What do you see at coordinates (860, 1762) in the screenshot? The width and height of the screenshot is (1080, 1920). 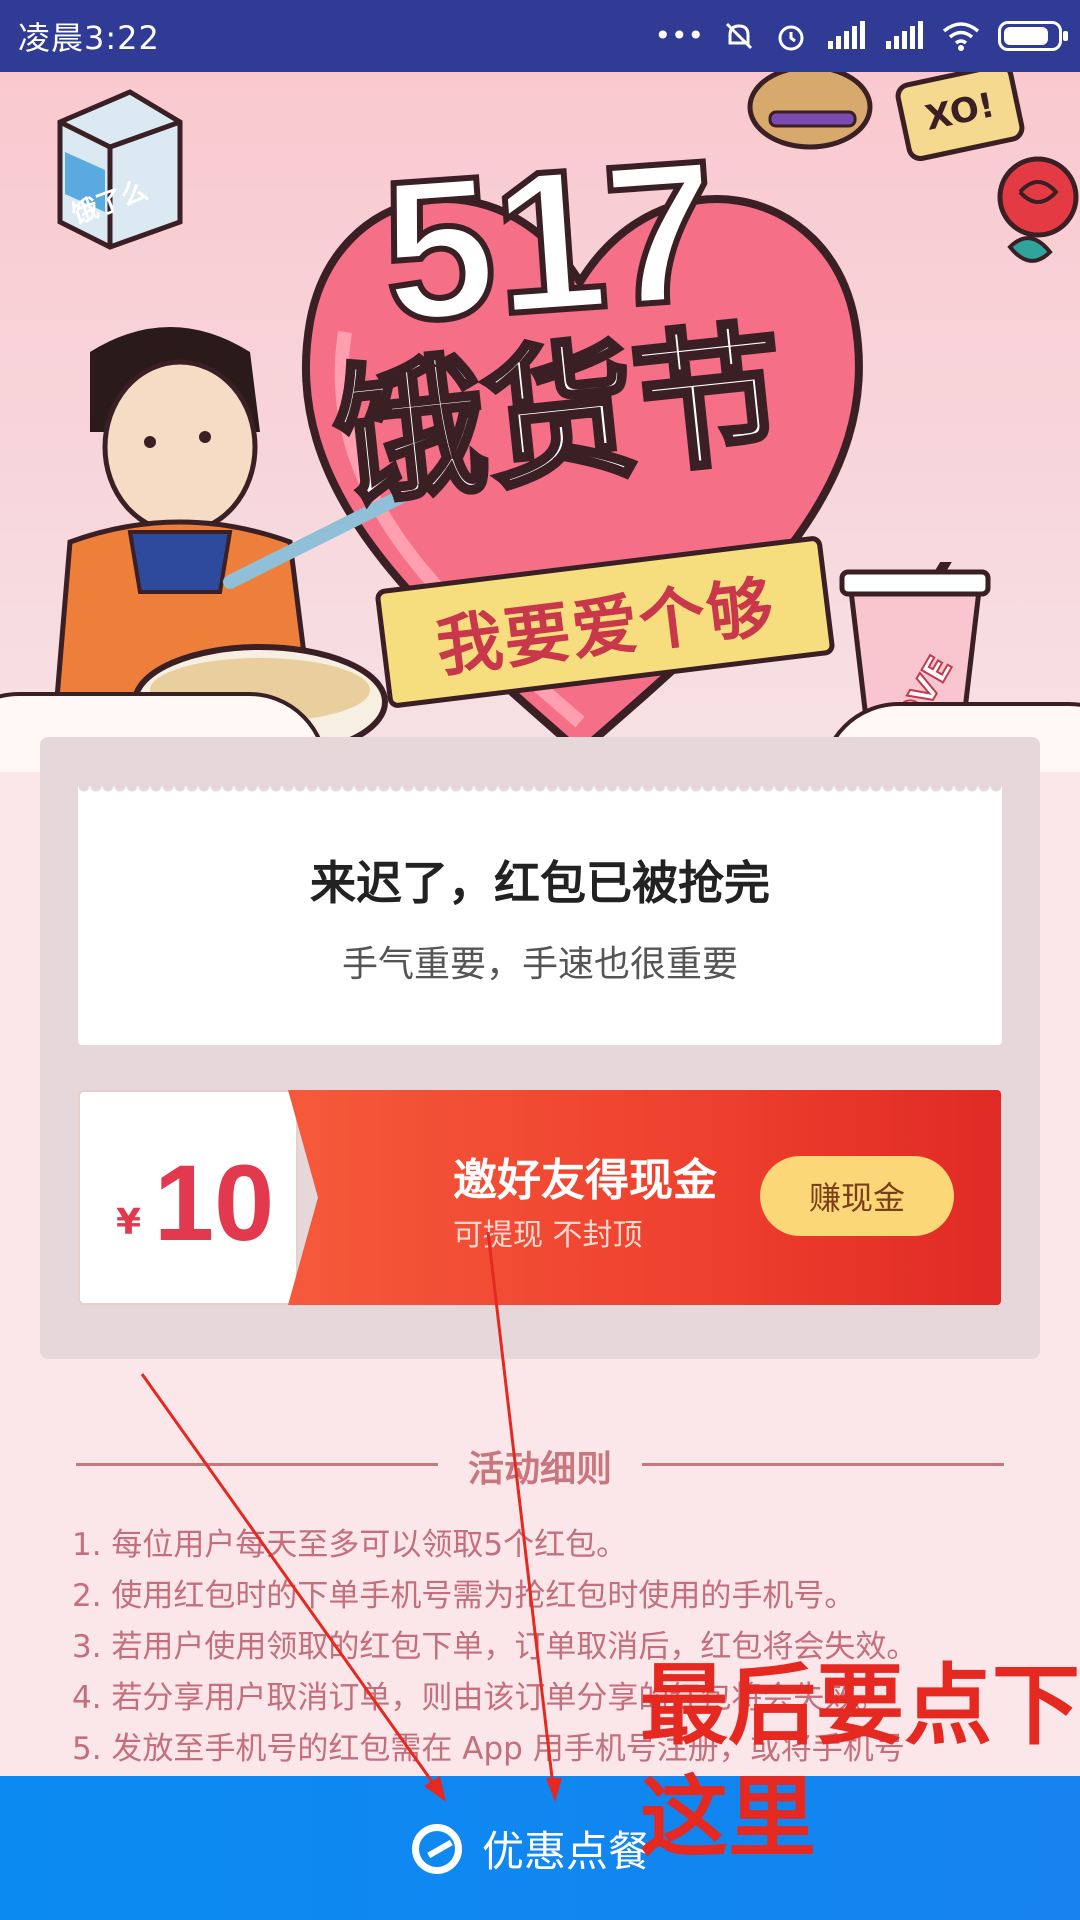 I see `annotation-text: 最后要点下 这里` at bounding box center [860, 1762].